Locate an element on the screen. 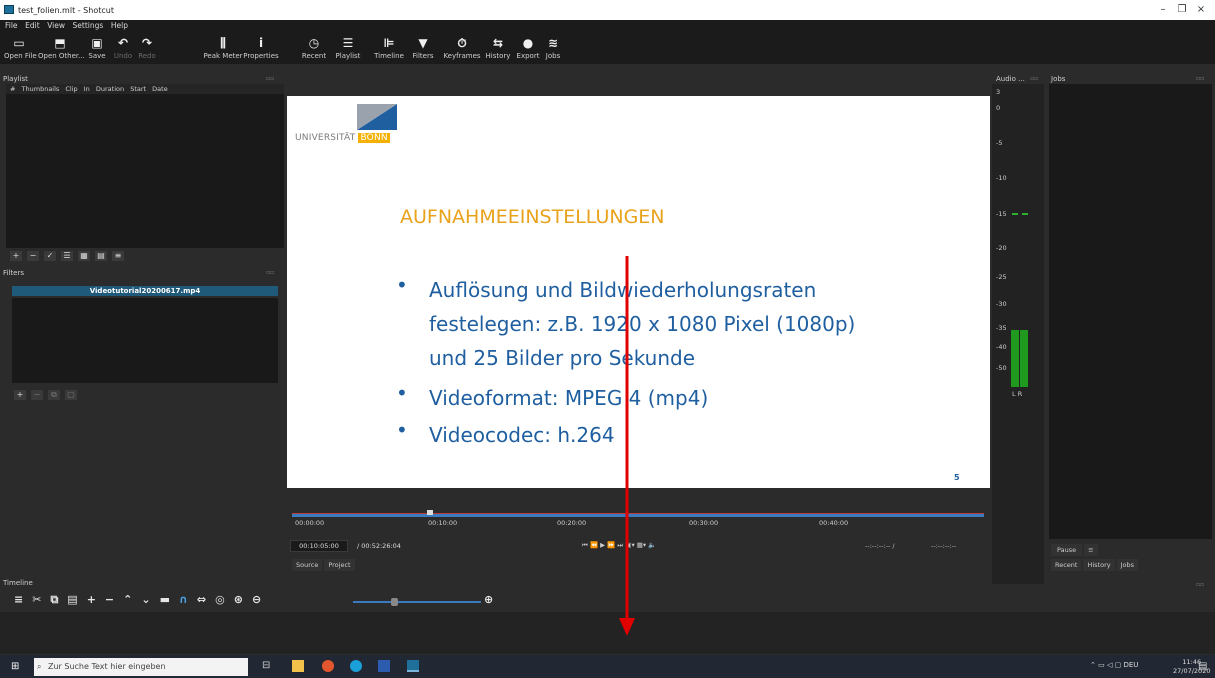 The image size is (1215, 678). cut-icon: ✂ is located at coordinates (36, 599).